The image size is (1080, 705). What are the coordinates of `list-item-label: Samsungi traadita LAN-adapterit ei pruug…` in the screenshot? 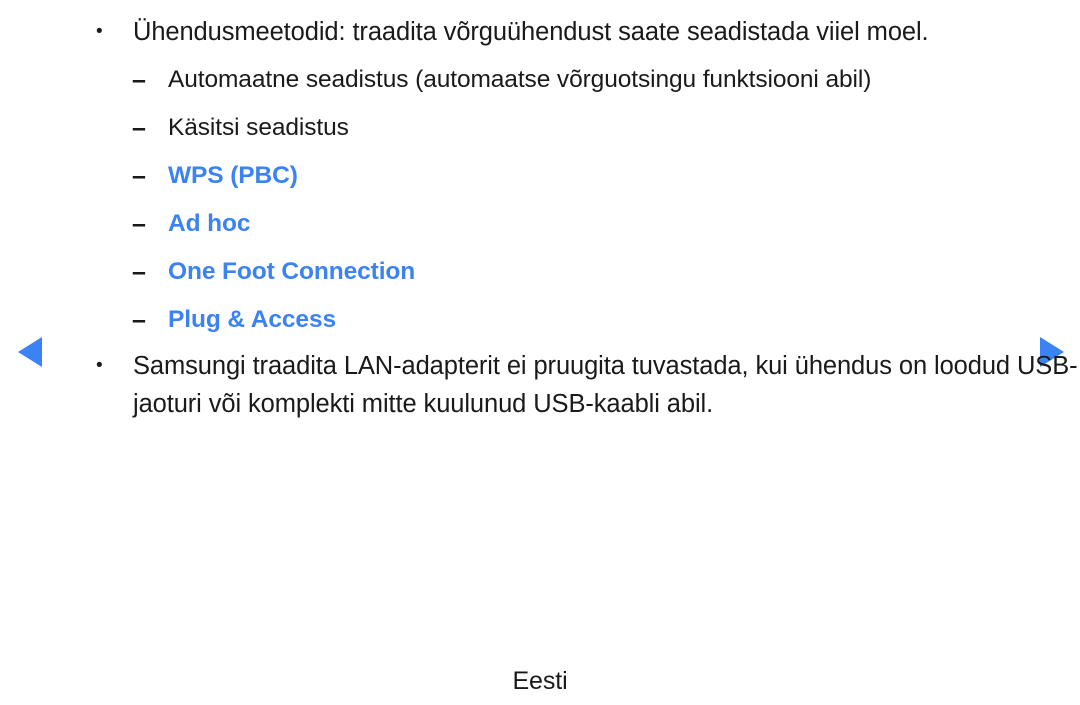 It's located at (605, 385).